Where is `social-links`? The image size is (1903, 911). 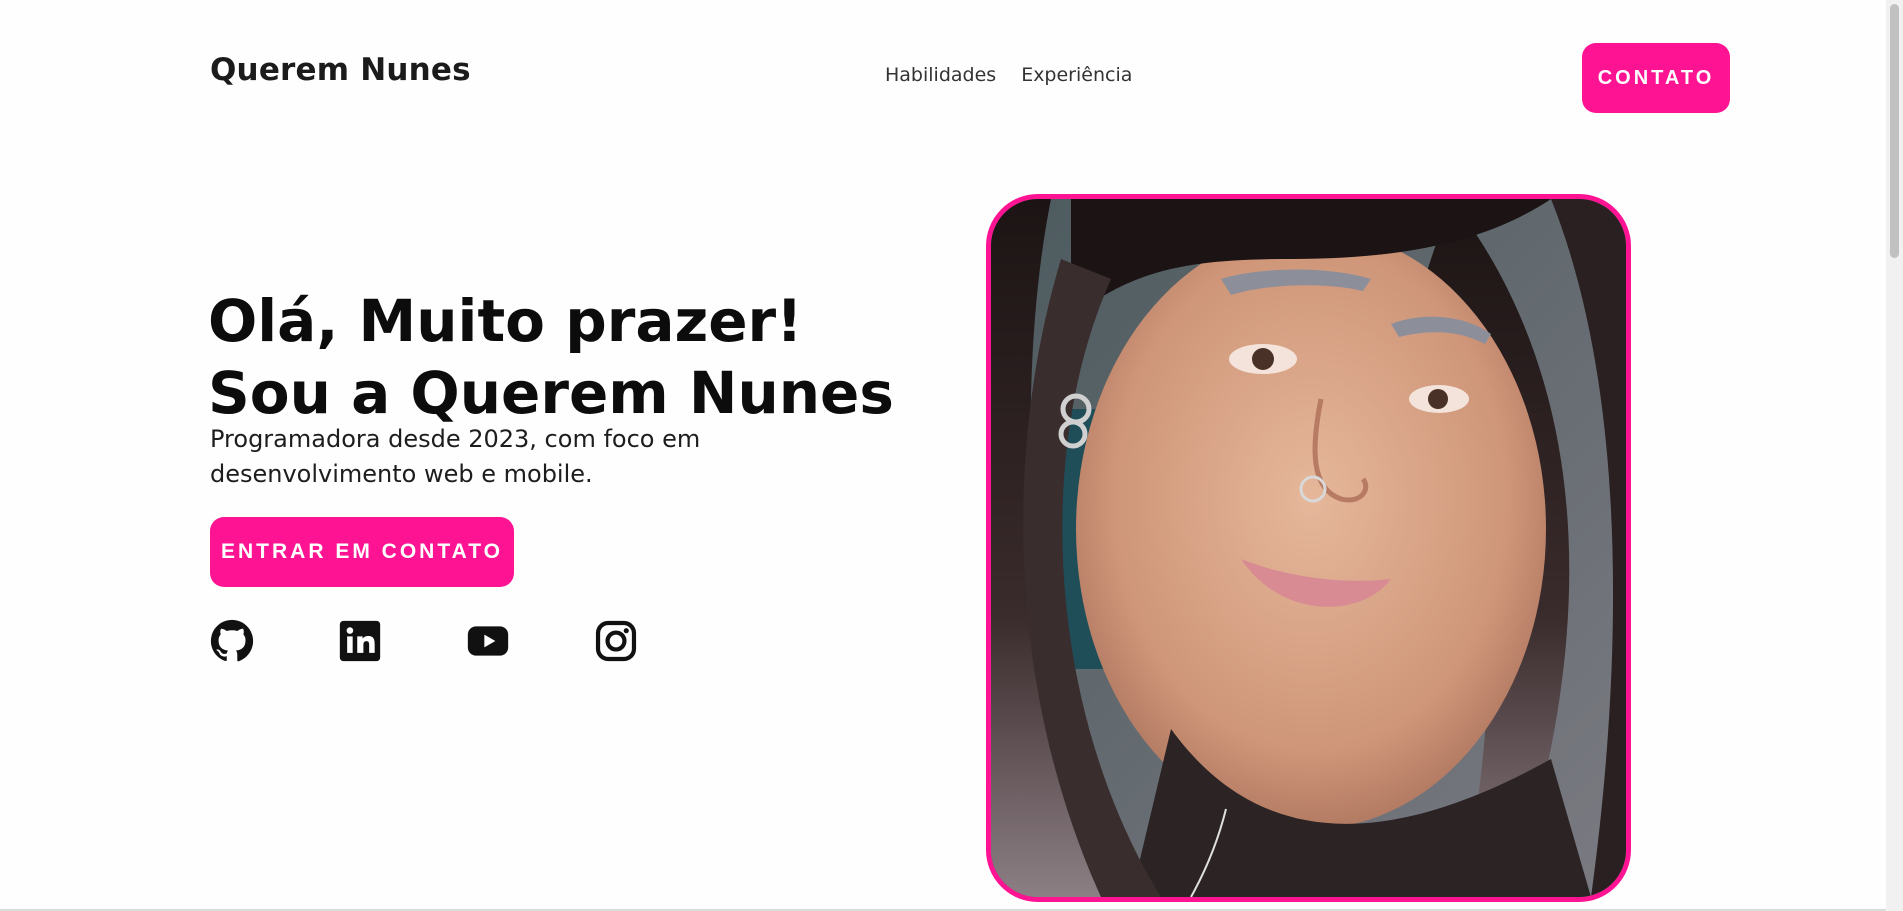 social-links is located at coordinates (424, 641).